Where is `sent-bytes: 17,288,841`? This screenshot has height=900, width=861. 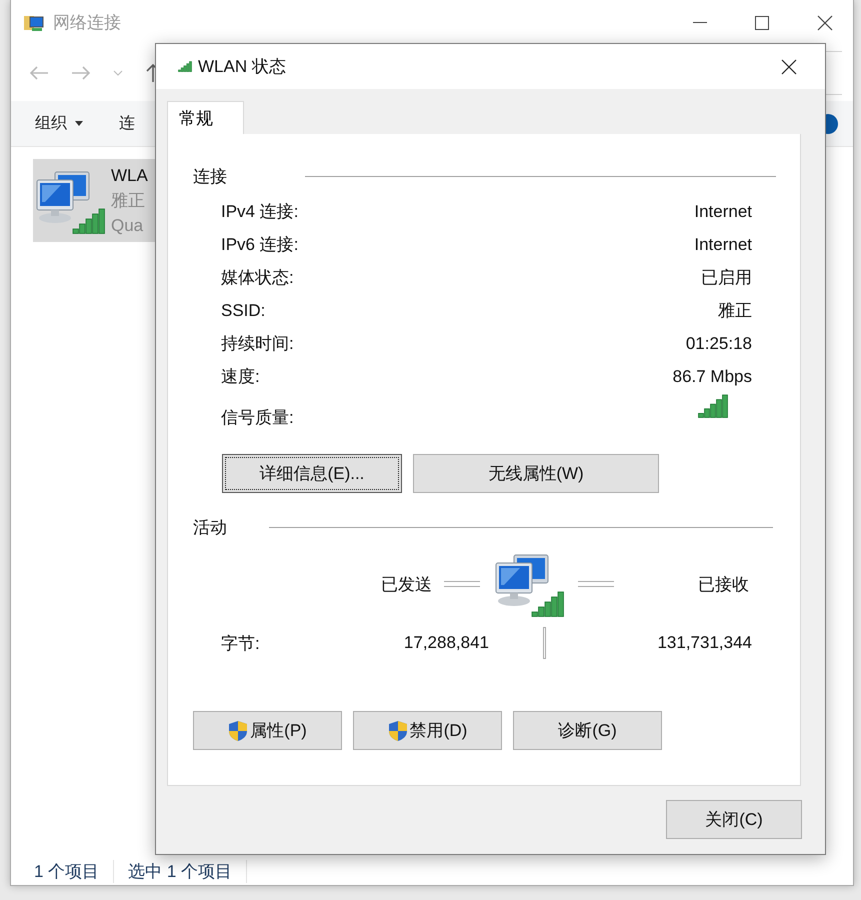 sent-bytes: 17,288,841 is located at coordinates (445, 643).